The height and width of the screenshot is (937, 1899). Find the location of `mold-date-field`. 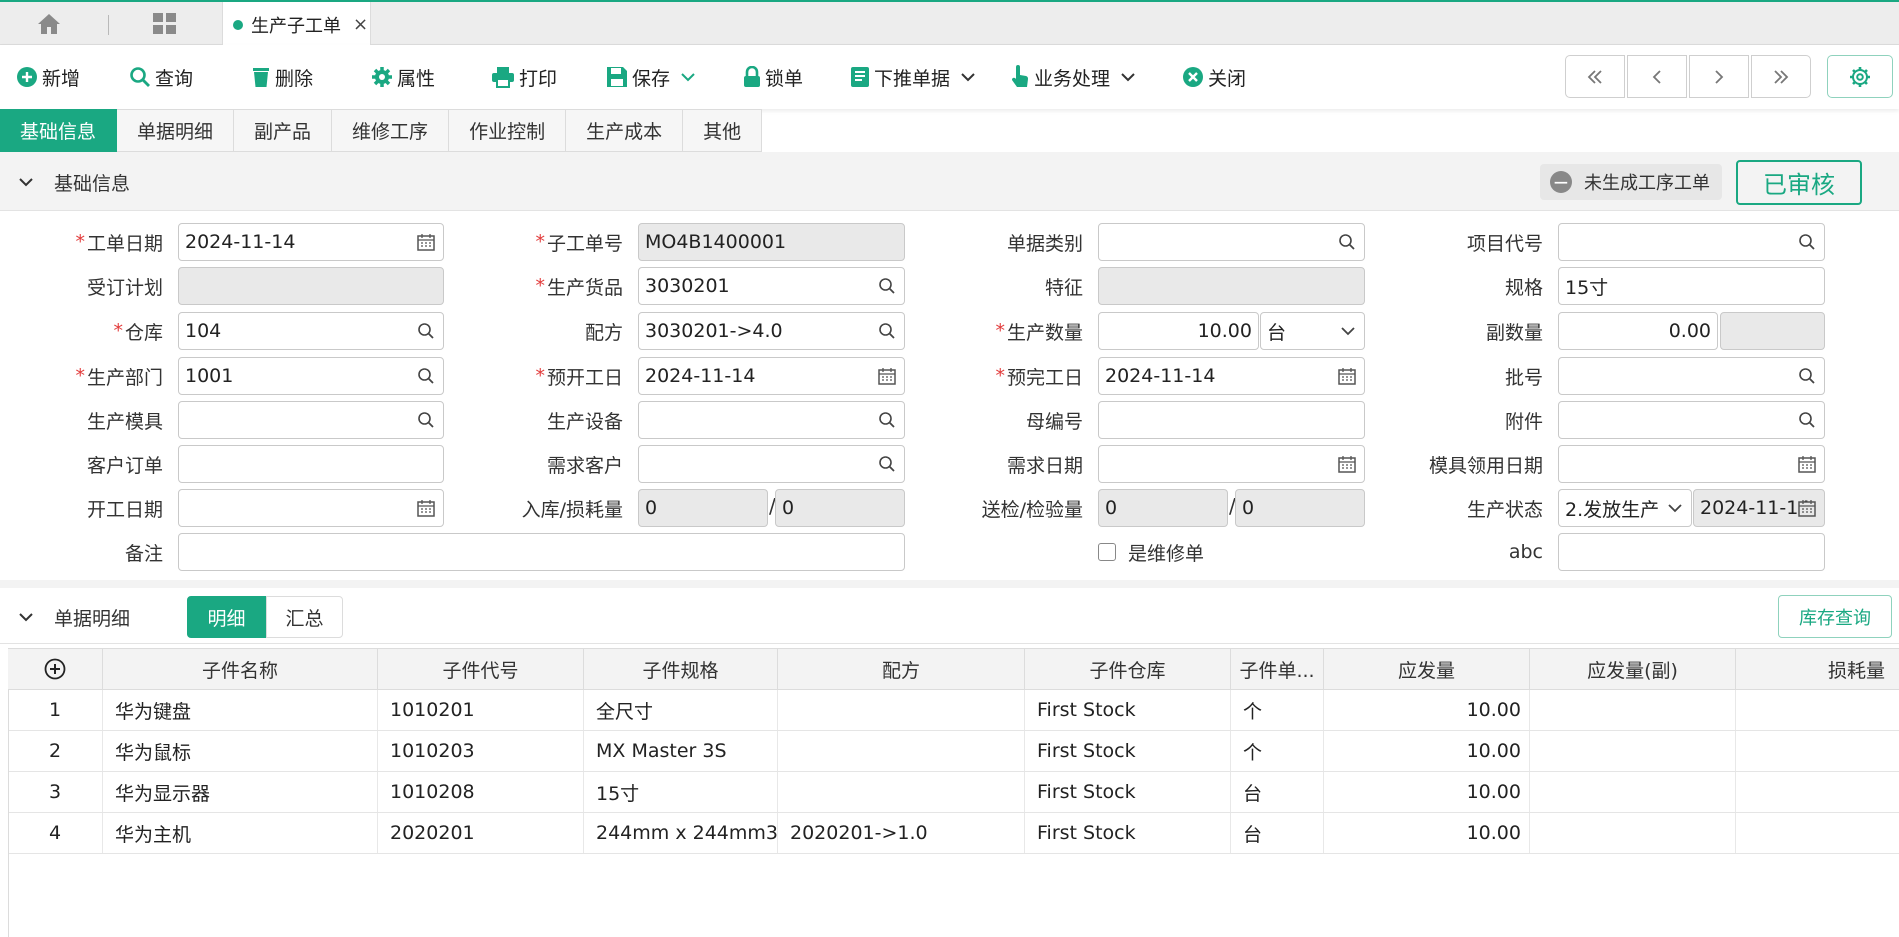

mold-date-field is located at coordinates (1691, 464).